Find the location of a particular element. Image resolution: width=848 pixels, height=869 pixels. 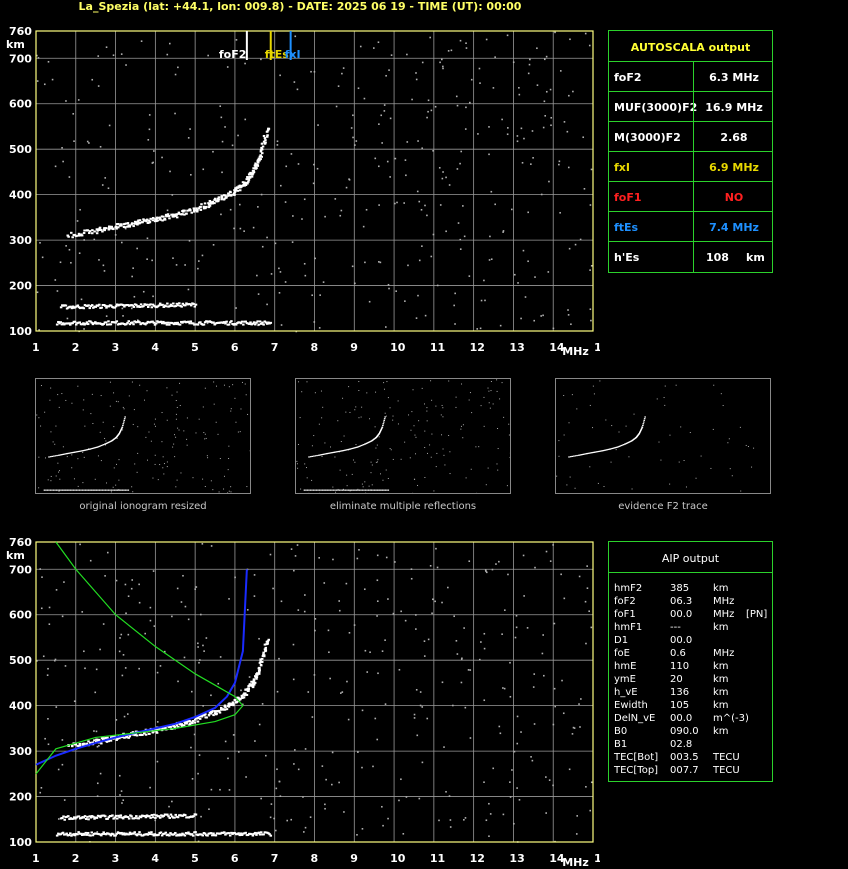

x-tick-label: 7 is located at coordinates (275, 858).